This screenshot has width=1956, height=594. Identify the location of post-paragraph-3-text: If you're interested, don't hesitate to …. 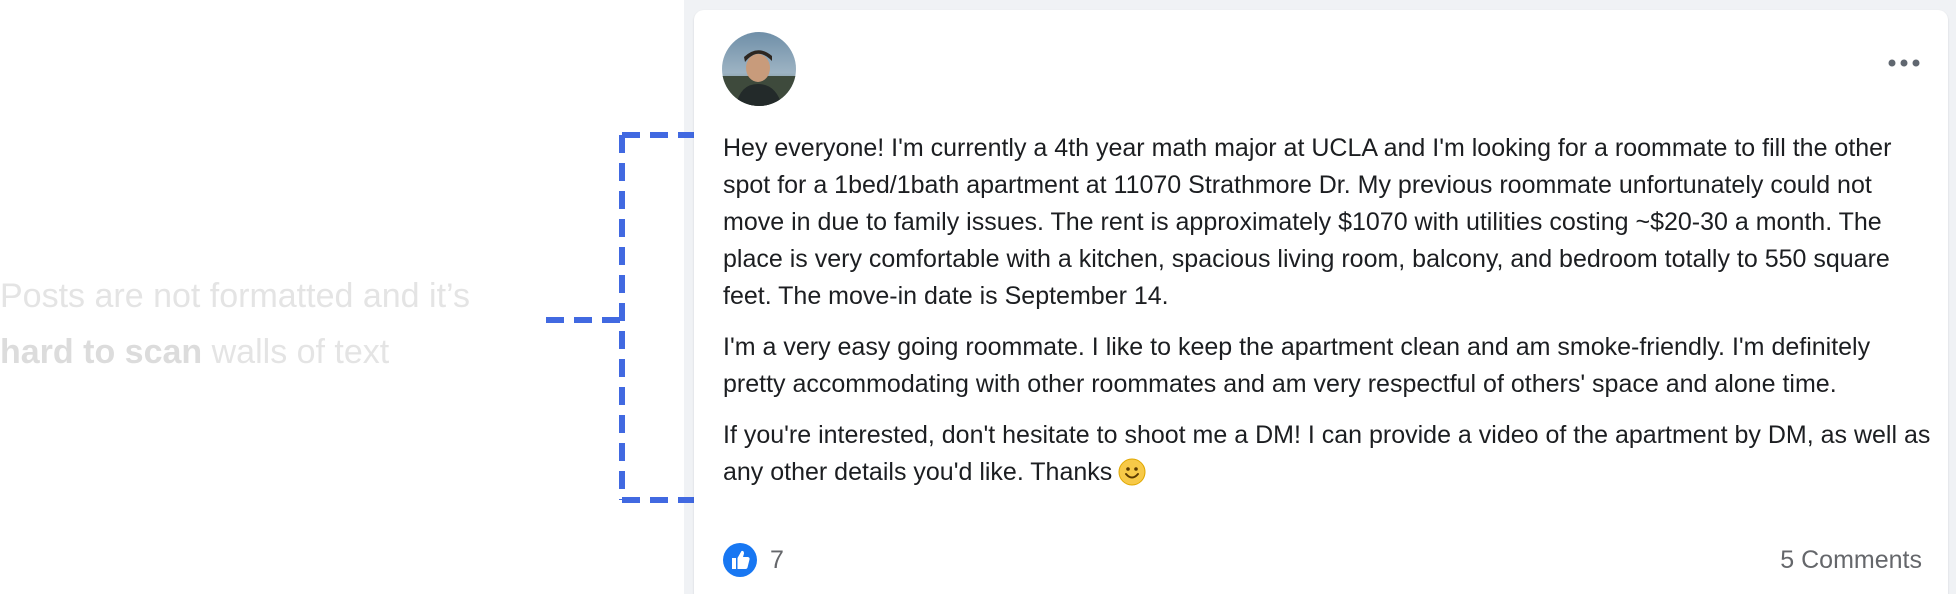
(1327, 453).